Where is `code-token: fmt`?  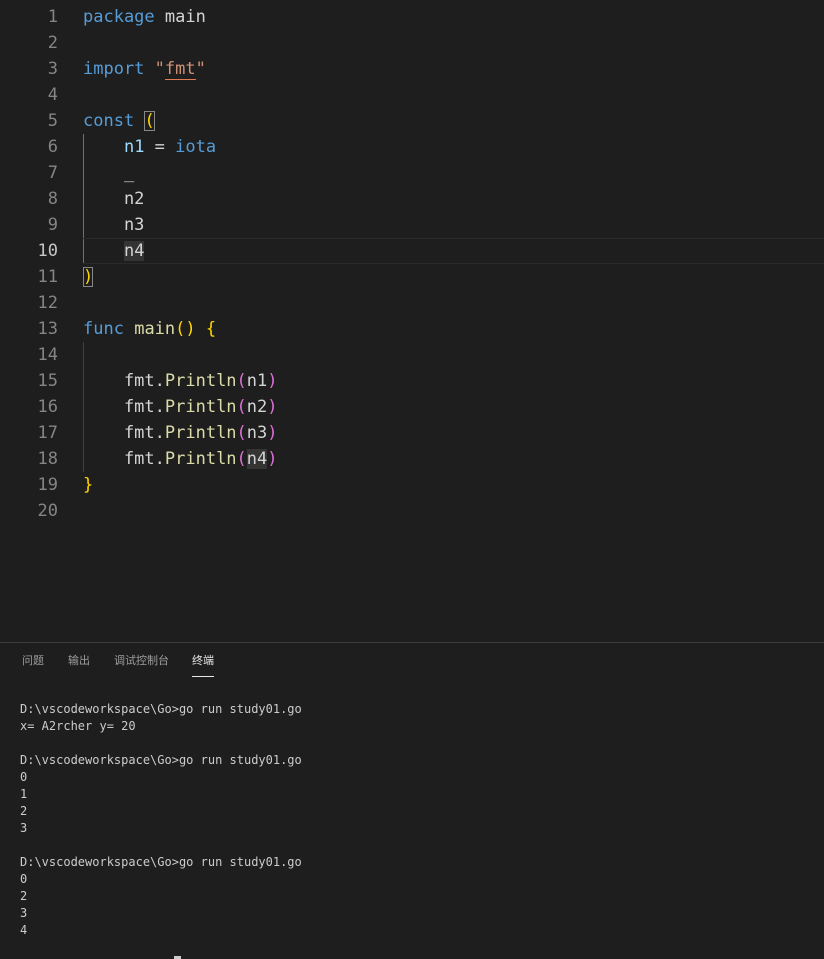
code-token: fmt is located at coordinates (180, 69).